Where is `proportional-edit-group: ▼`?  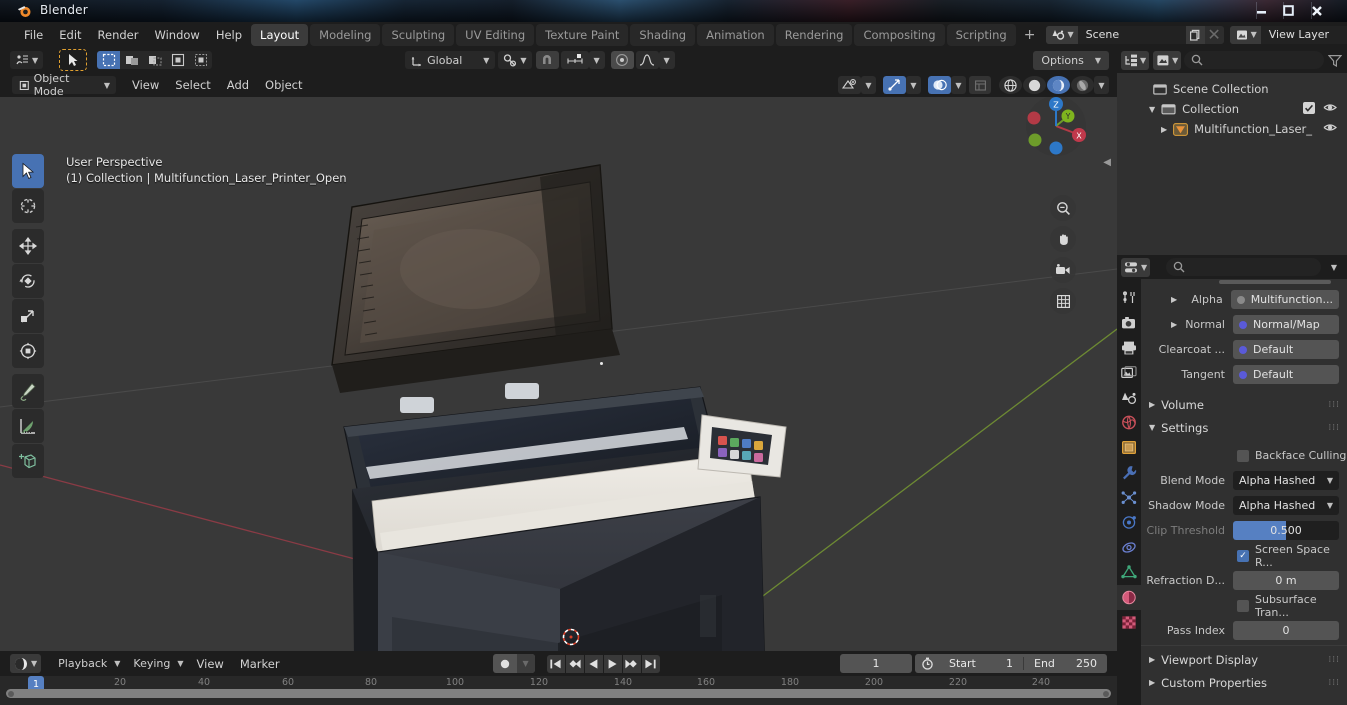 proportional-edit-group: ▼ is located at coordinates (642, 60).